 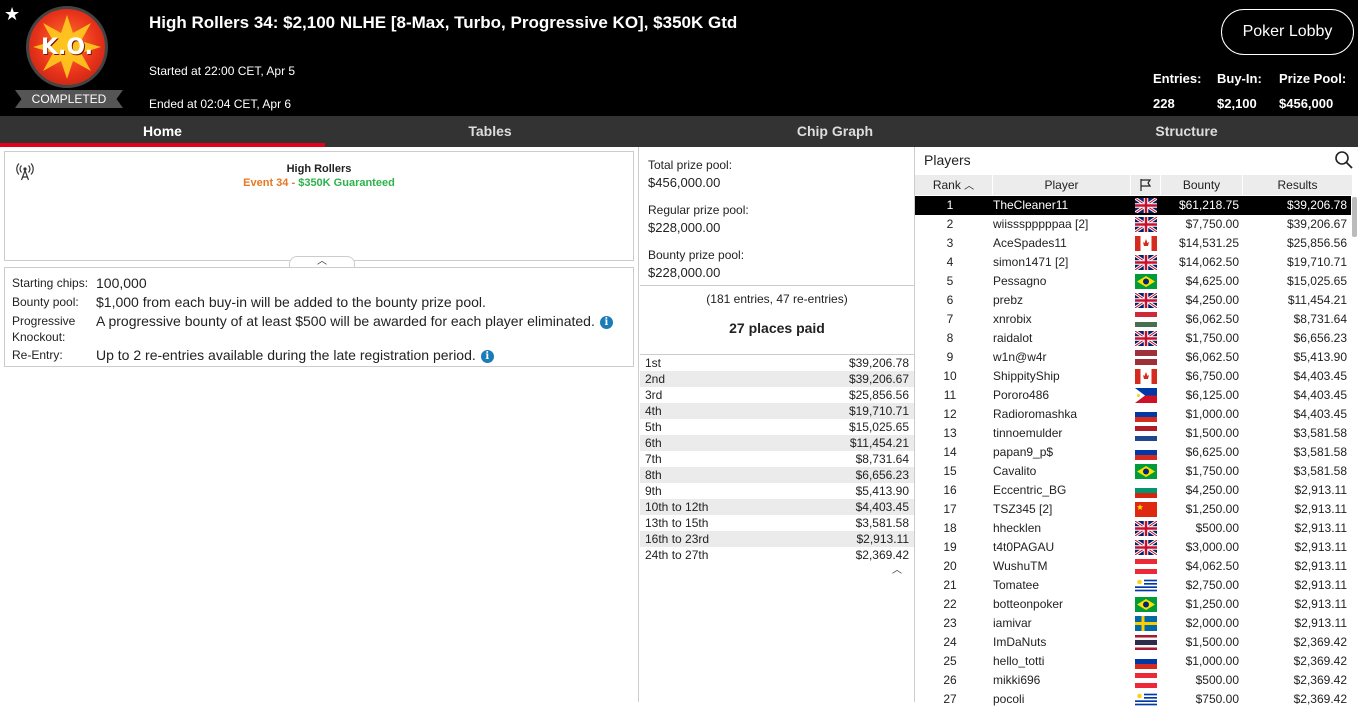 I want to click on player-row: 12 Radioromashka $1,000.00 $4,403.45, so click(x=1133, y=414).